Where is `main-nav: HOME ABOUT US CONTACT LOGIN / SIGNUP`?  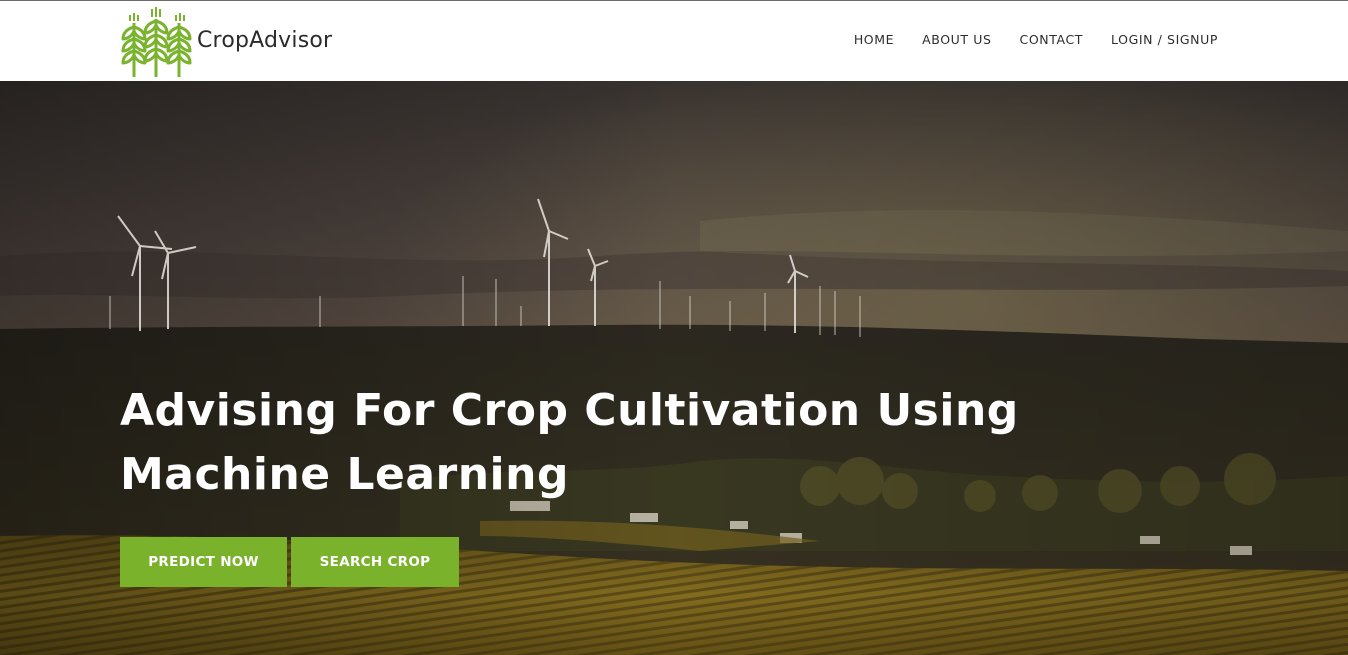 main-nav: HOME ABOUT US CONTACT LOGIN / SIGNUP is located at coordinates (1036, 39).